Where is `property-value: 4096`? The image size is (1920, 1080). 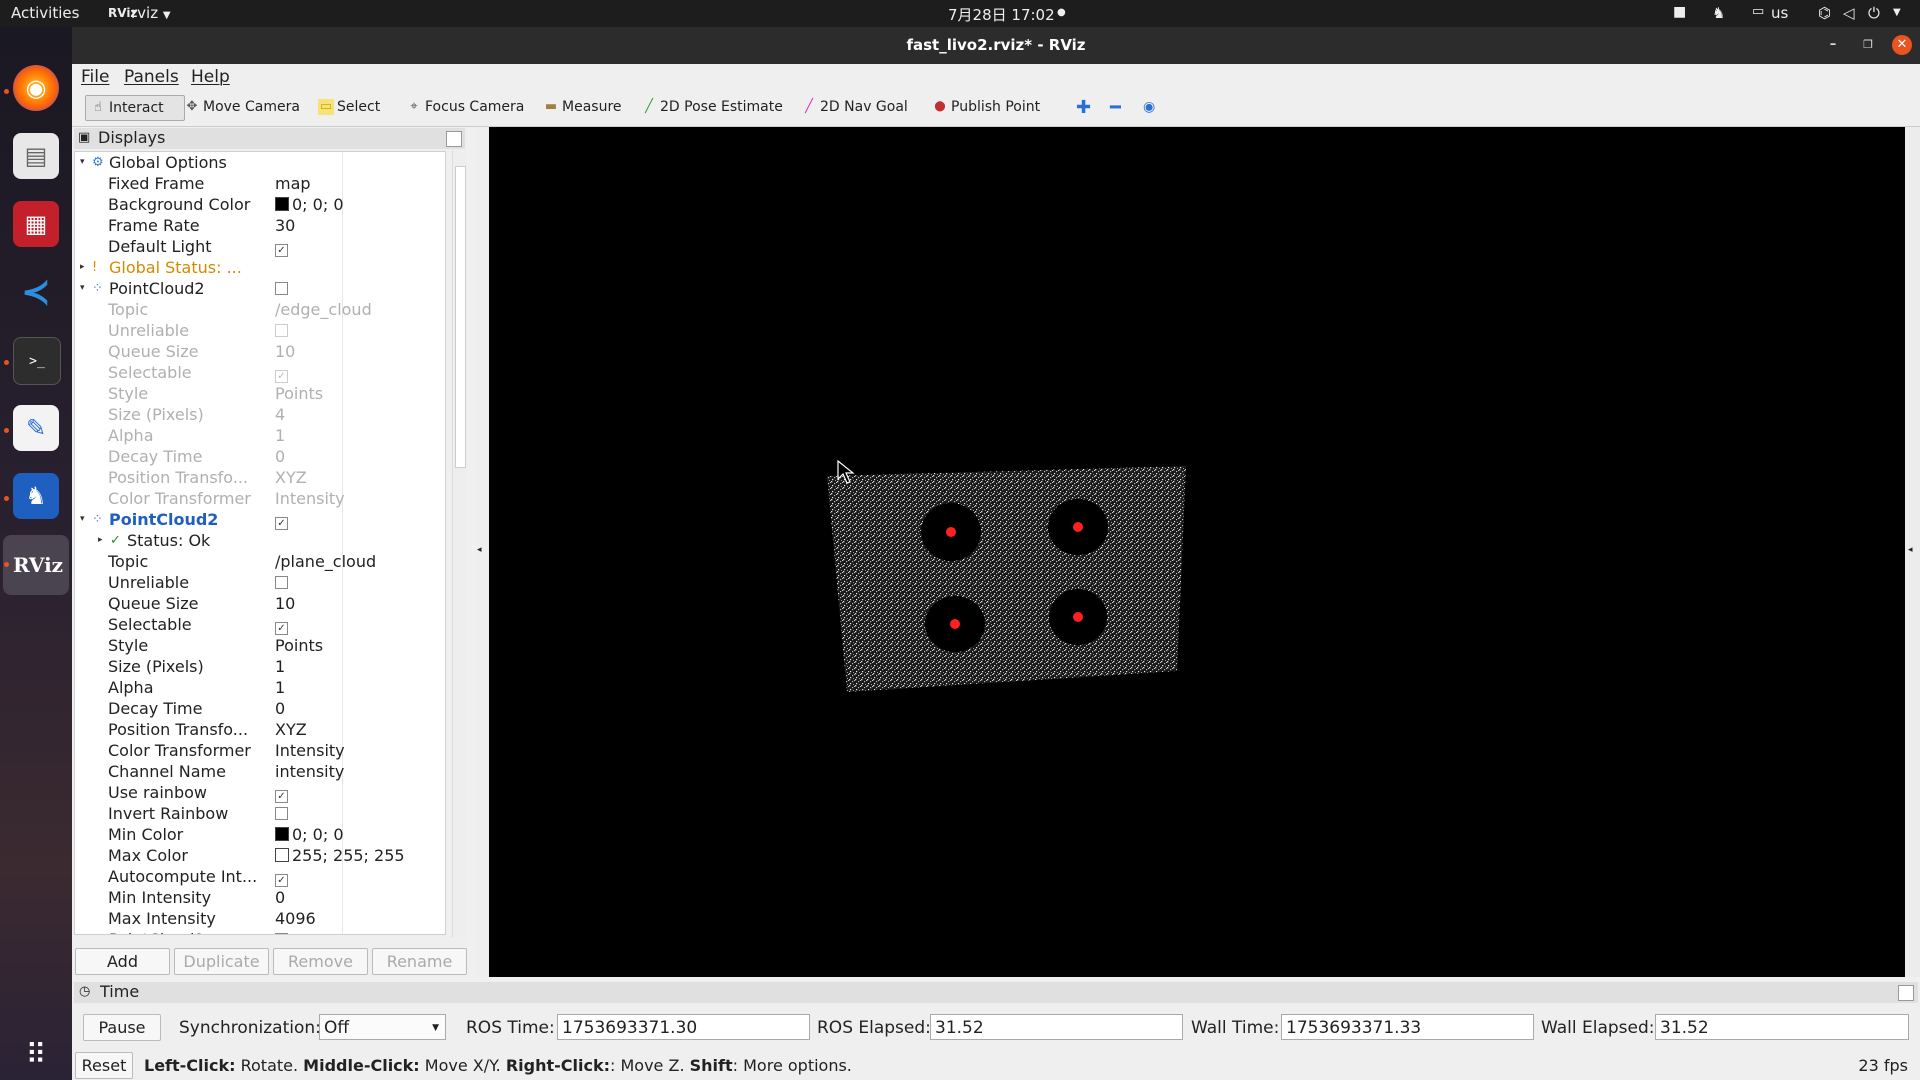
property-value: 4096 is located at coordinates (360, 918).